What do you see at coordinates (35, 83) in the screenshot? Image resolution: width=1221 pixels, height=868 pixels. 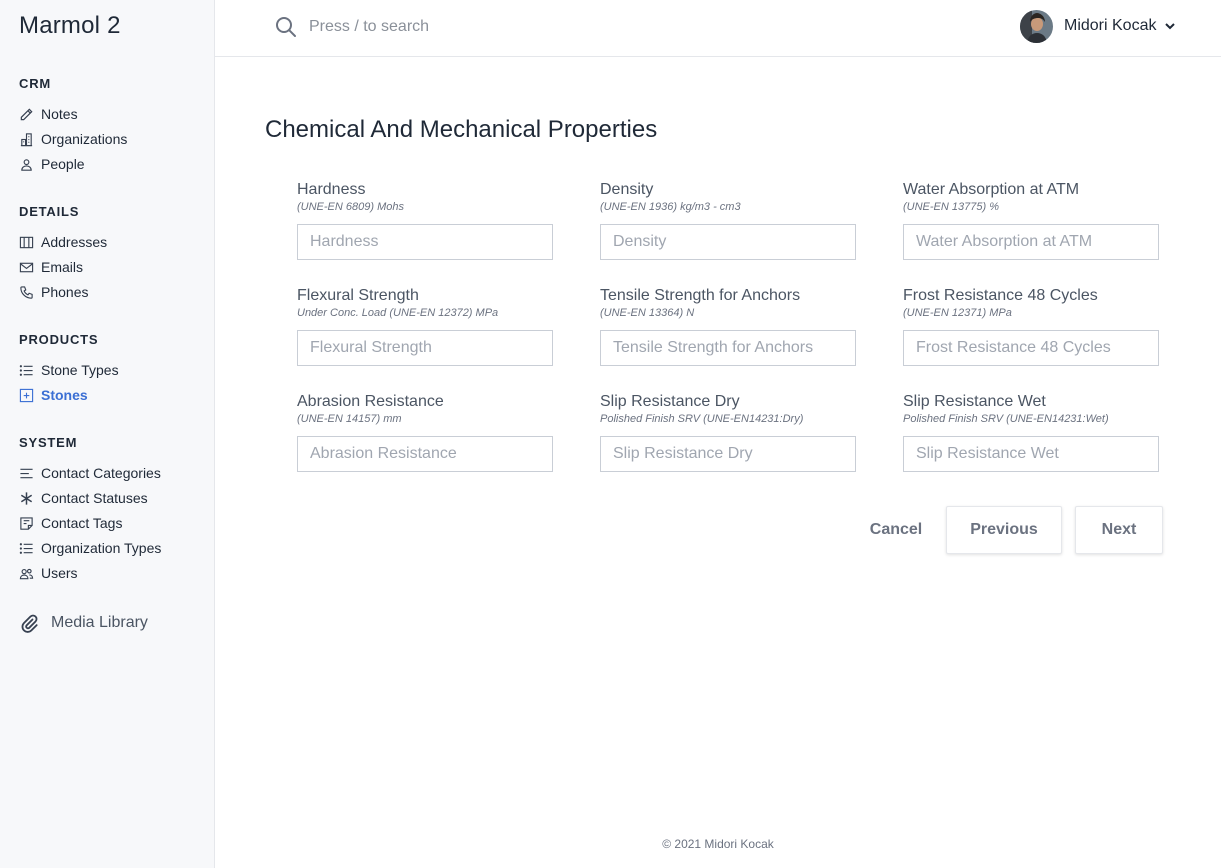 I see `sidebar-section-crm: CRM` at bounding box center [35, 83].